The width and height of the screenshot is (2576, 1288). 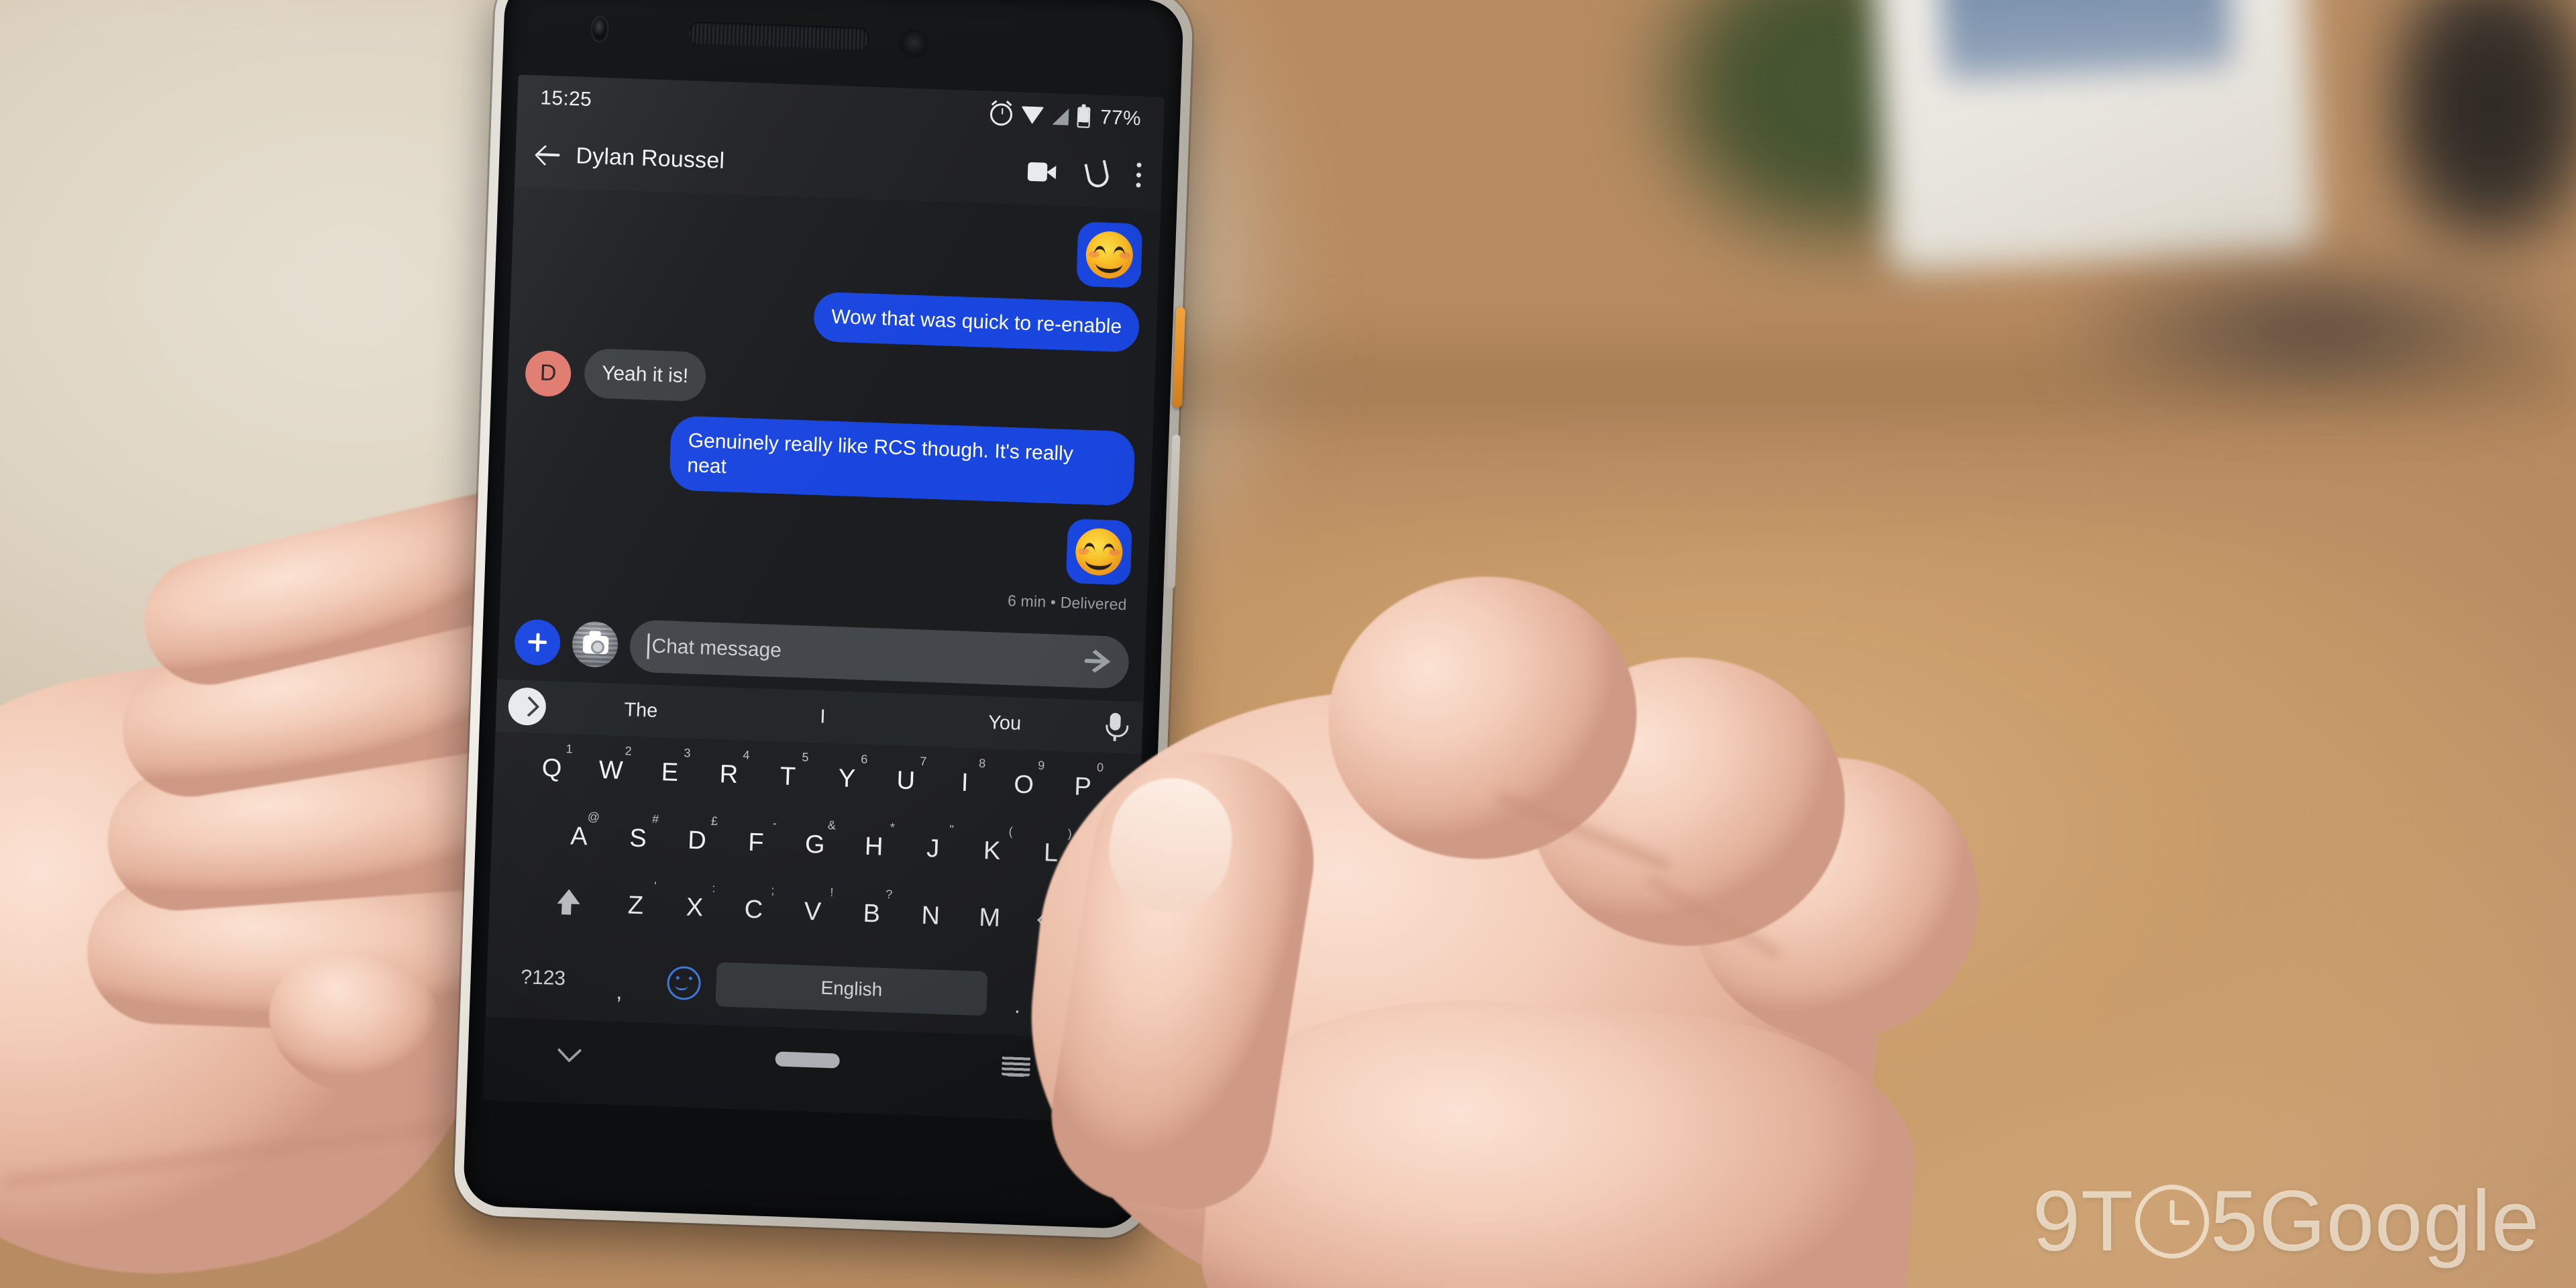 I want to click on sticker-bubble, so click(x=1109, y=254).